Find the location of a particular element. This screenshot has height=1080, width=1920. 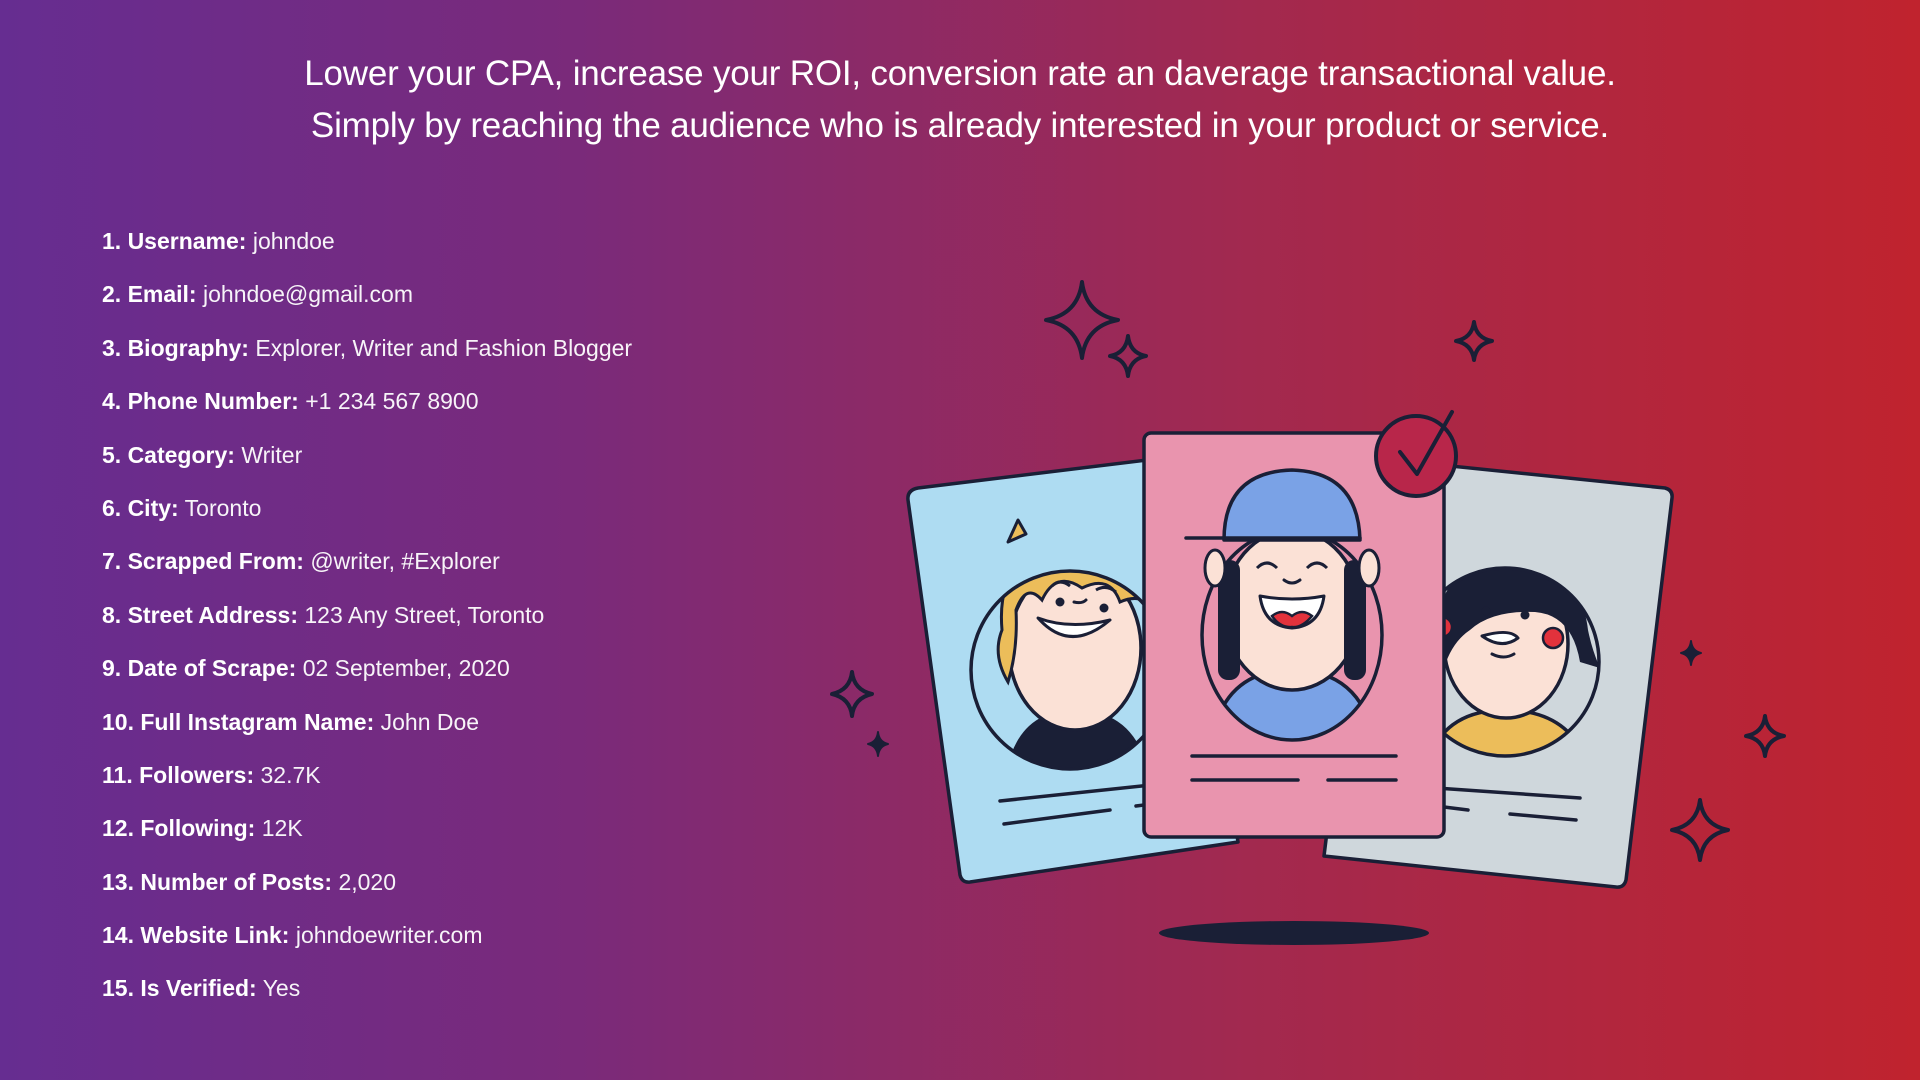

field-email: 2. Email: johndoe@gmail.com is located at coordinates (367, 297).